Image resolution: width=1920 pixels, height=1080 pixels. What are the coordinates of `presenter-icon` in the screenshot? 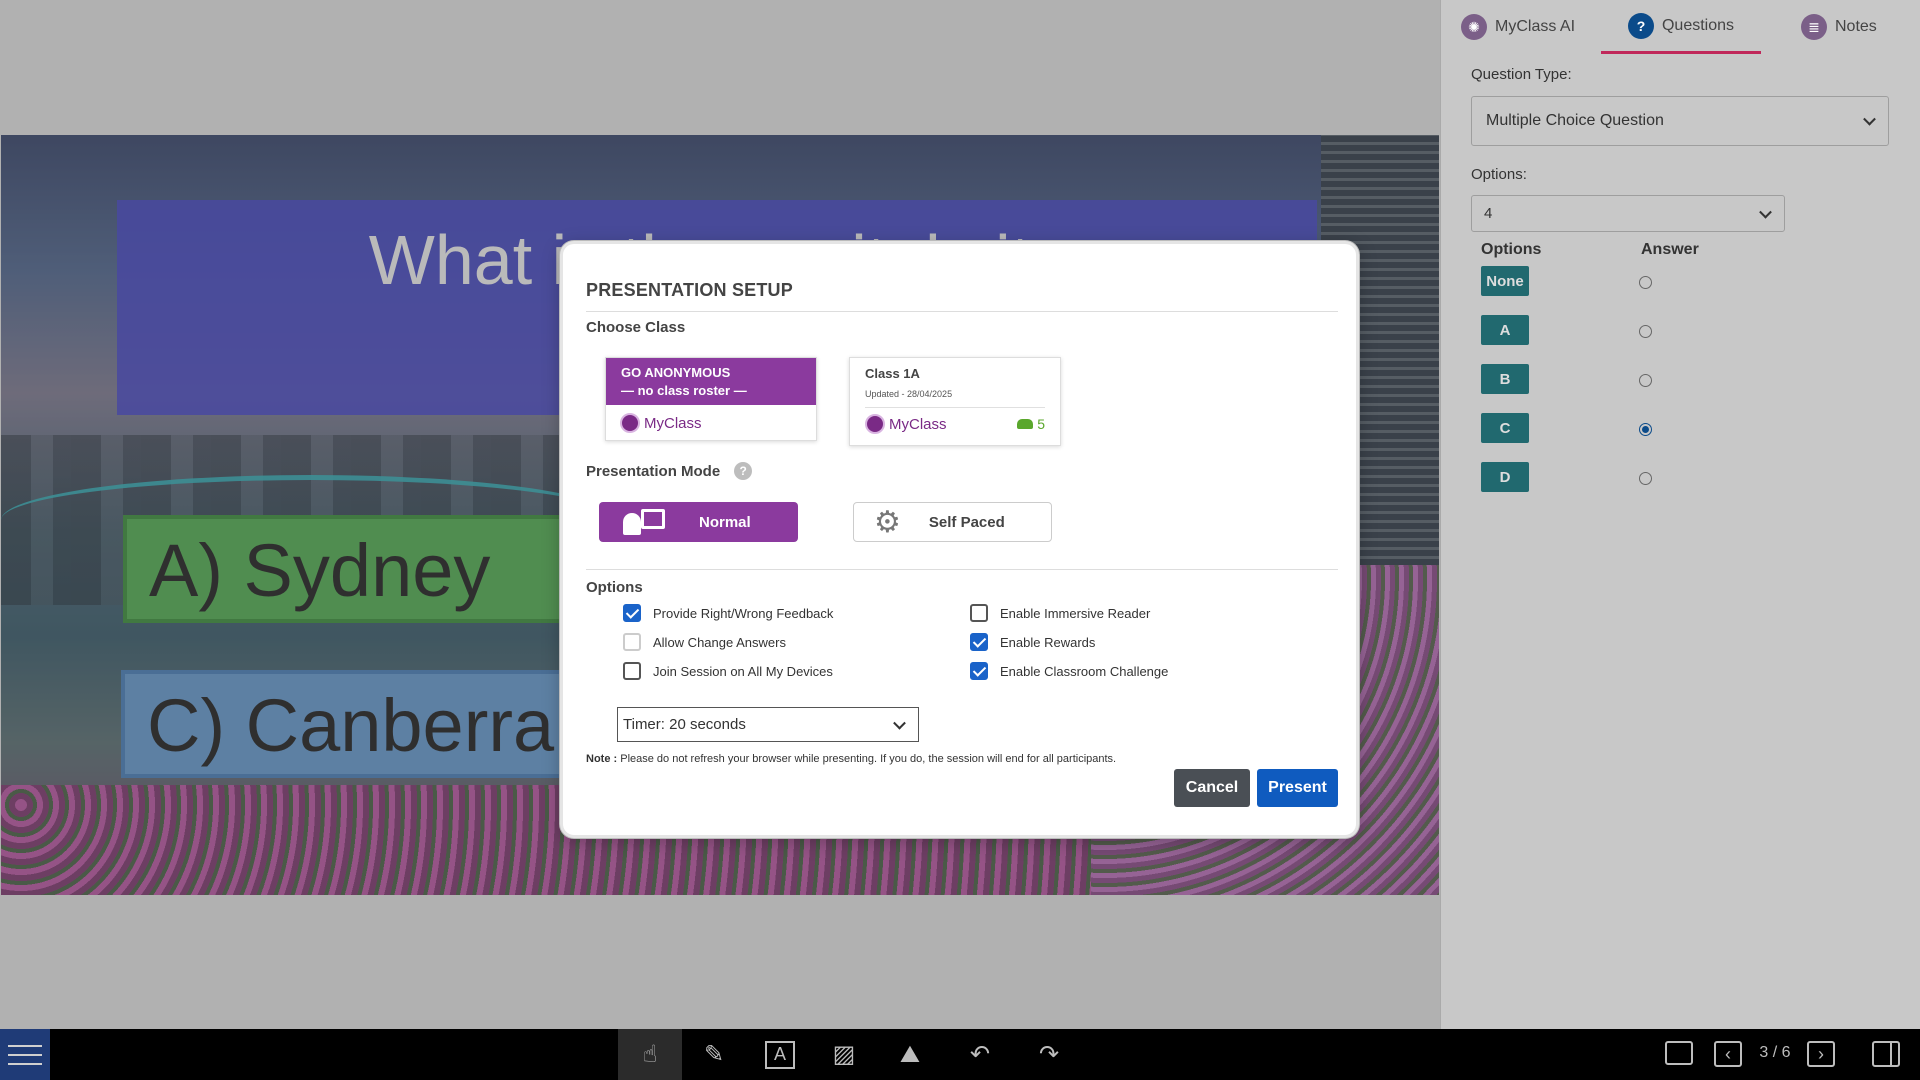 It's located at (644, 522).